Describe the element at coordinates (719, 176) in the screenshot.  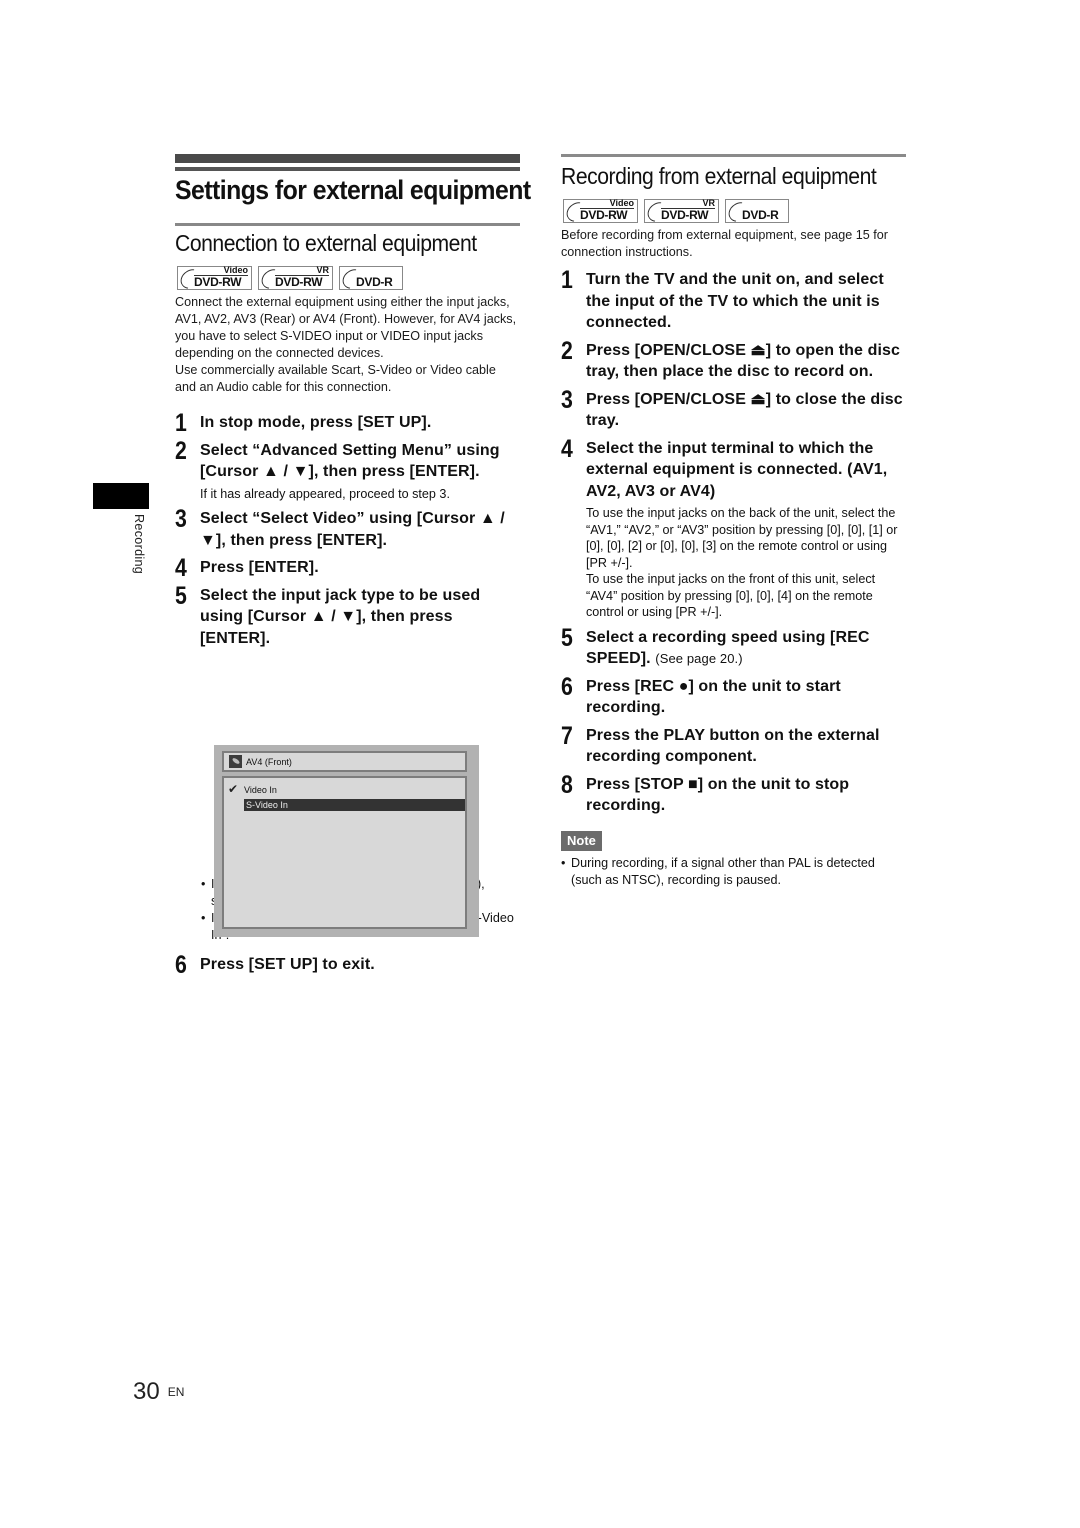
I see `section-title-recording: Recording from external equipment` at that location.